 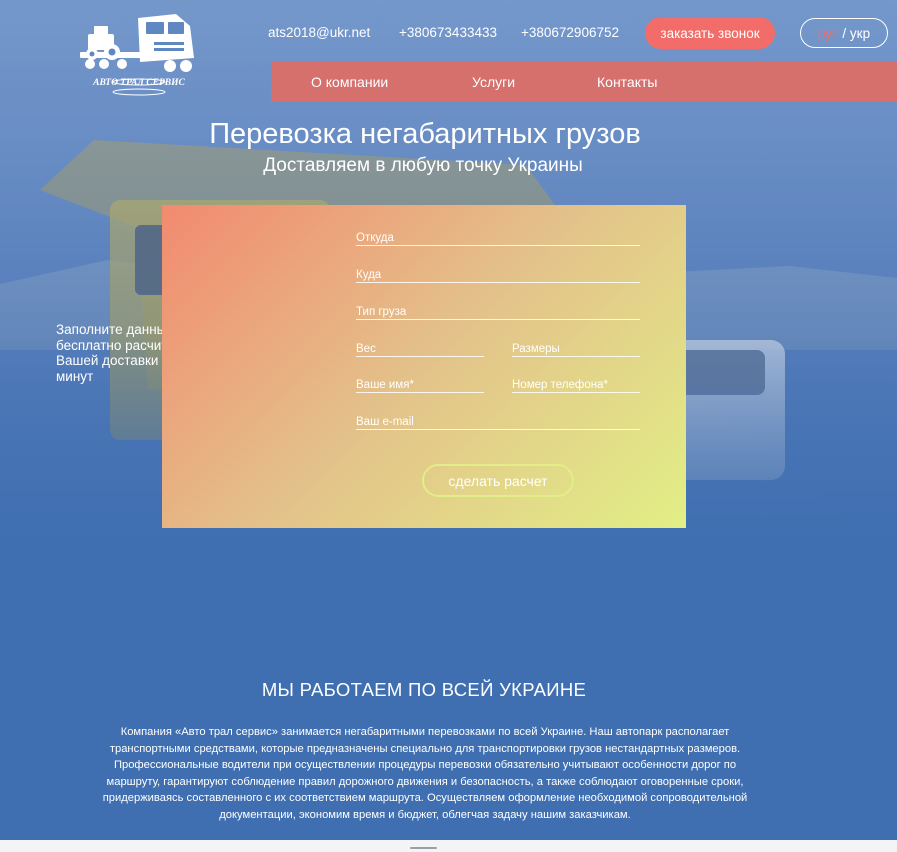 What do you see at coordinates (349, 82) in the screenshot?
I see `nav-item-about: О компании` at bounding box center [349, 82].